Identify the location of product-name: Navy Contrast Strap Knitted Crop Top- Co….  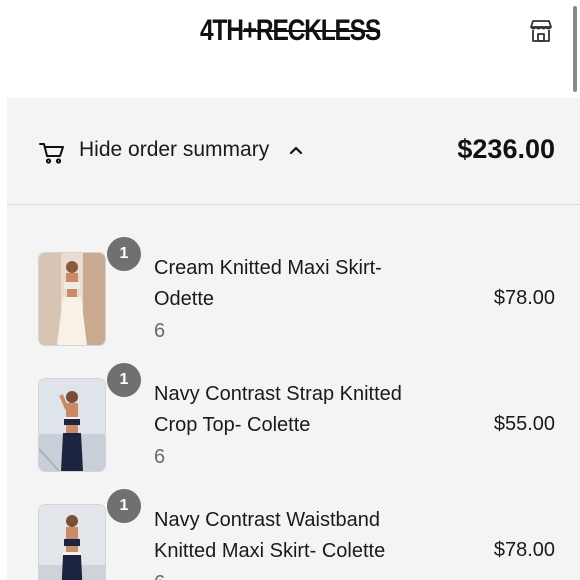
(278, 409).